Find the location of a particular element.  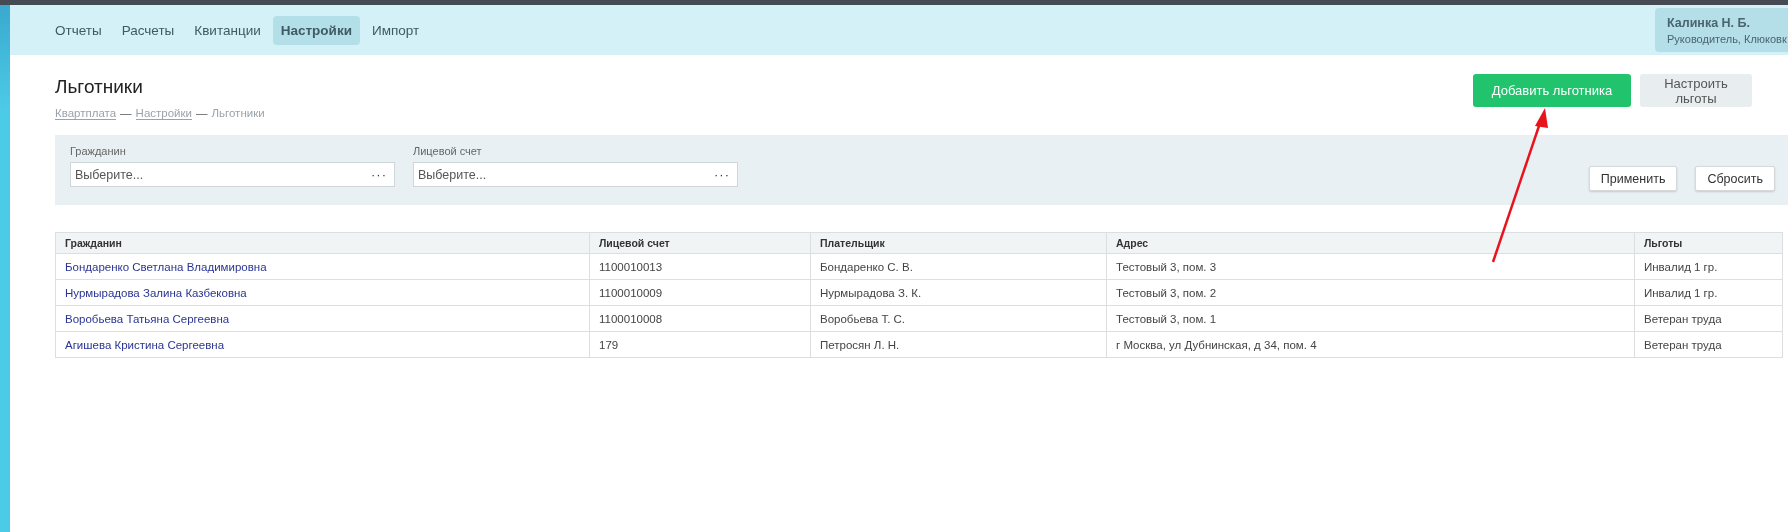

table-cell: 1100010009 is located at coordinates (700, 292).